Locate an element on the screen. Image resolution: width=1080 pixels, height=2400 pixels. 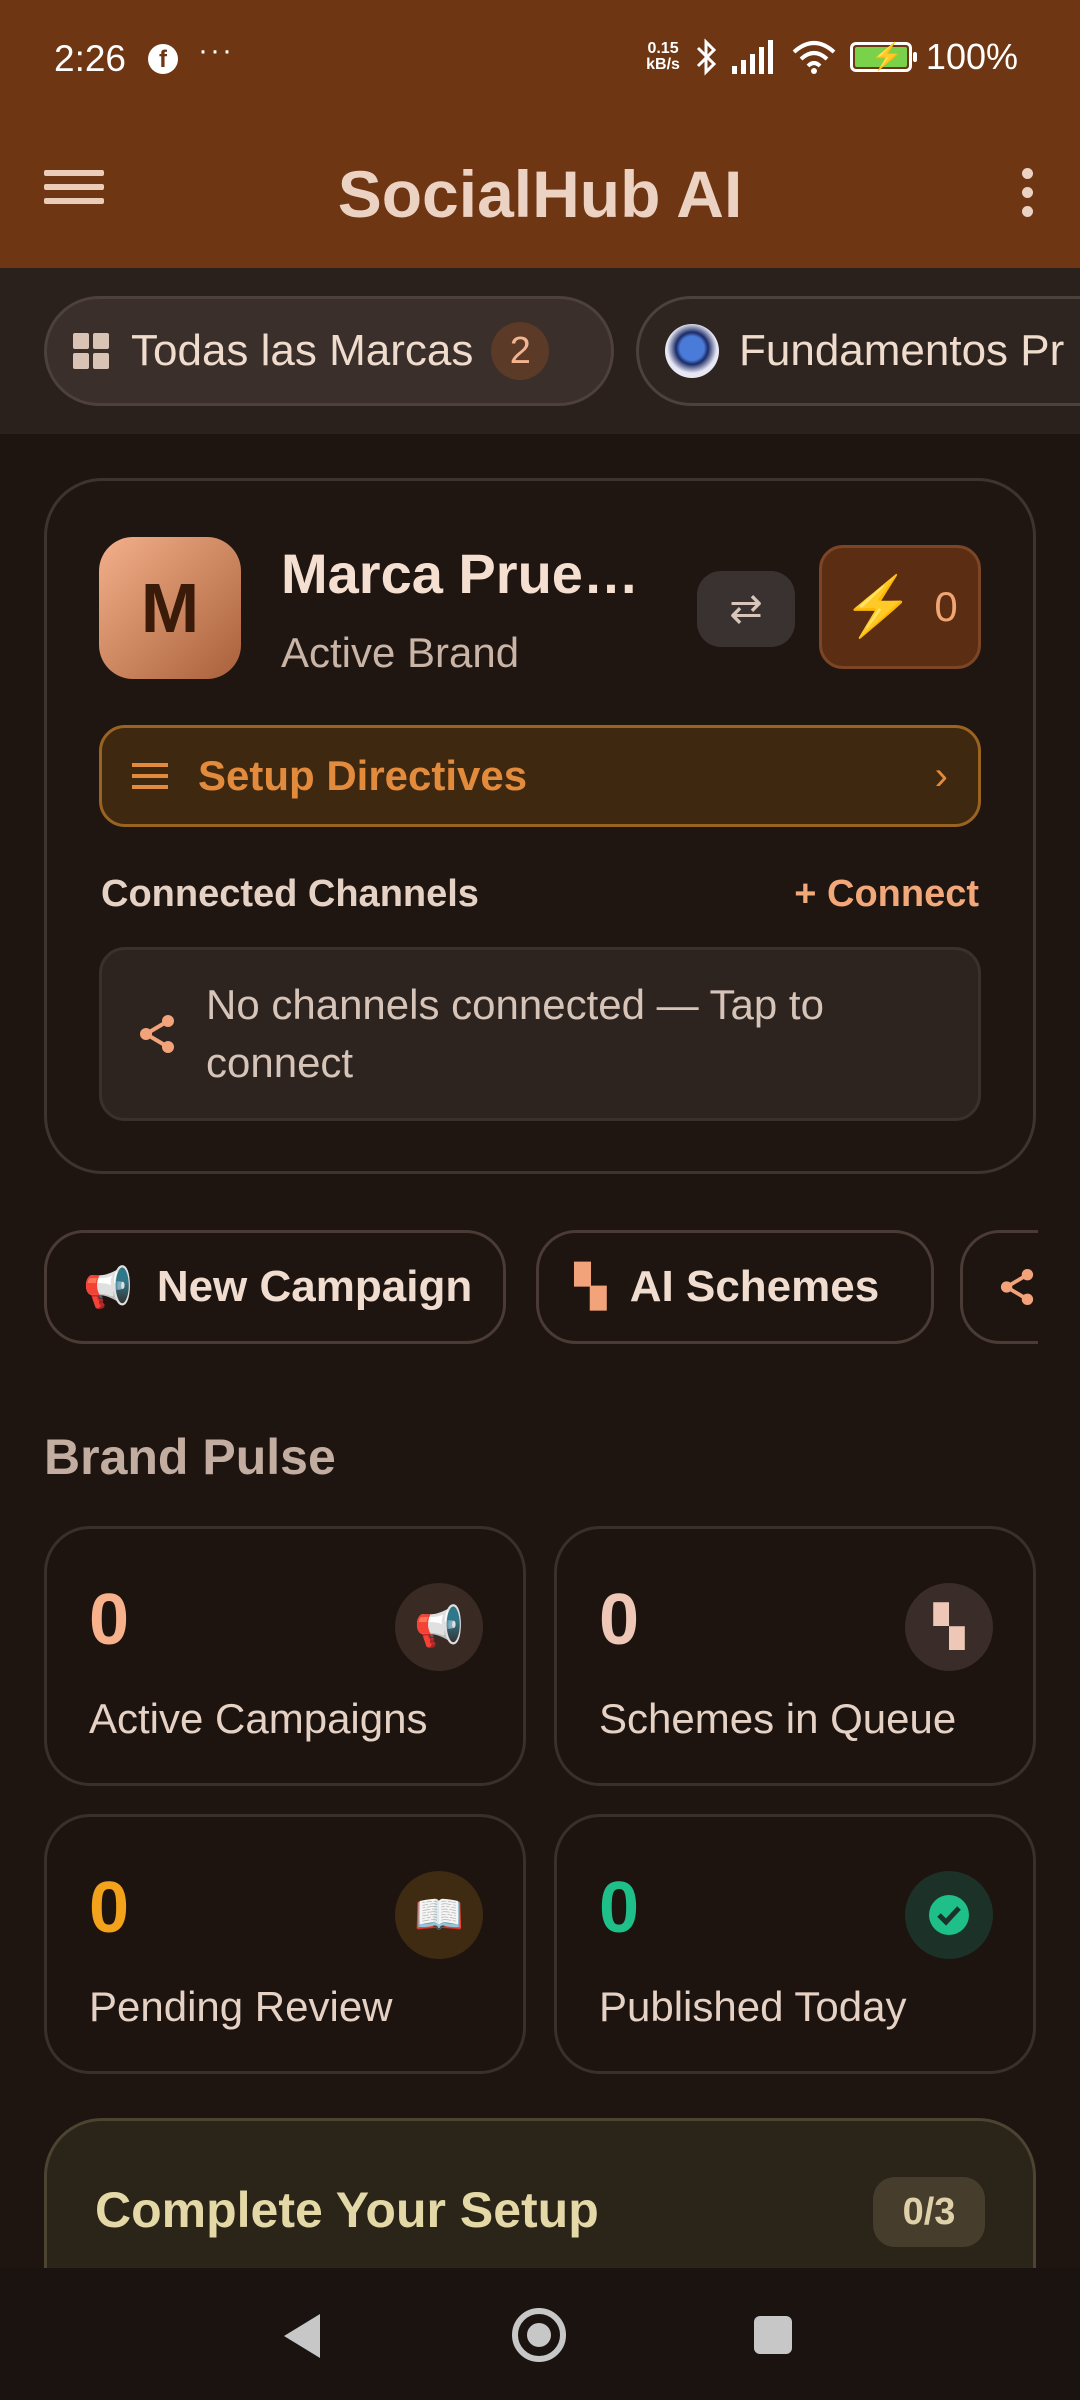
energy-count: 0 is located at coordinates (946, 606).